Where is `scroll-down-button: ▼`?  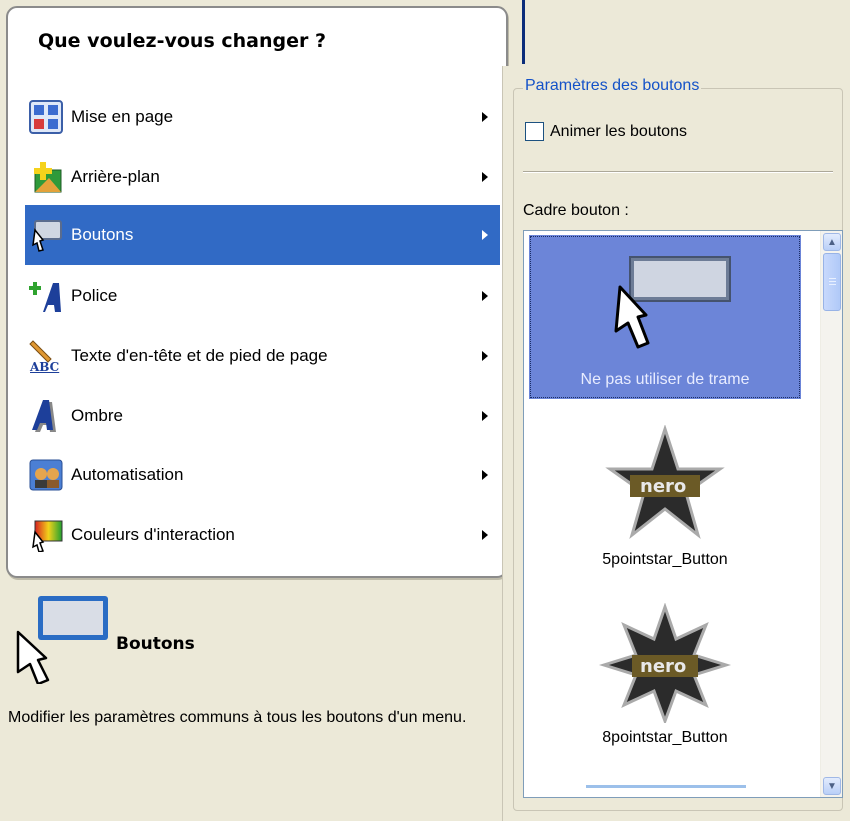 scroll-down-button: ▼ is located at coordinates (832, 786).